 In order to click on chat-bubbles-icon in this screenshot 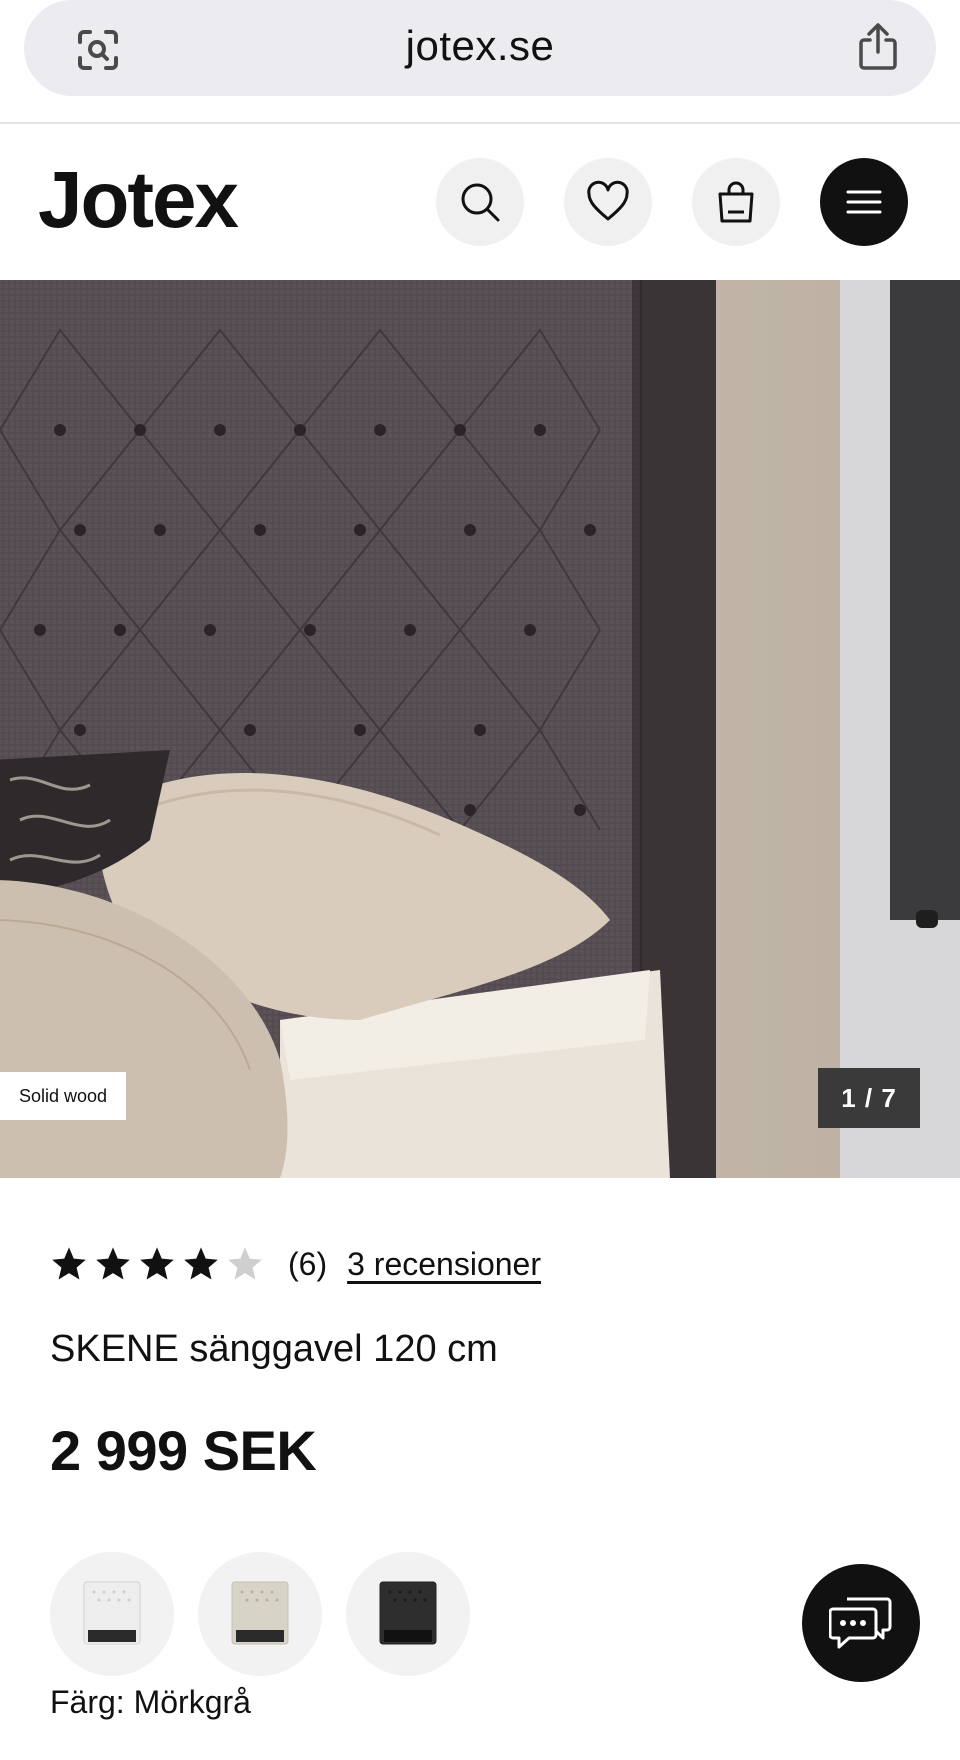, I will do `click(860, 1623)`.